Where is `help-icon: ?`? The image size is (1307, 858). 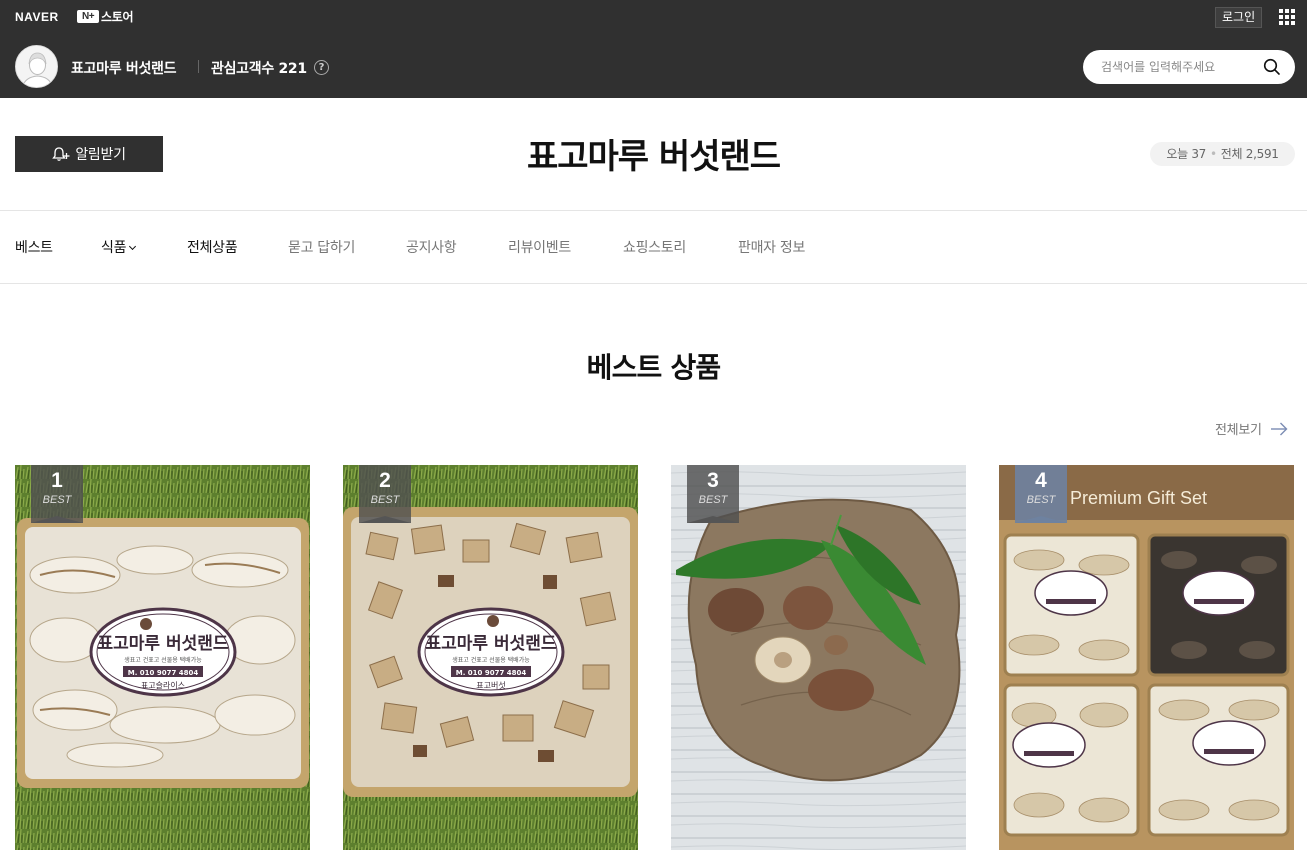
help-icon: ? is located at coordinates (321, 67).